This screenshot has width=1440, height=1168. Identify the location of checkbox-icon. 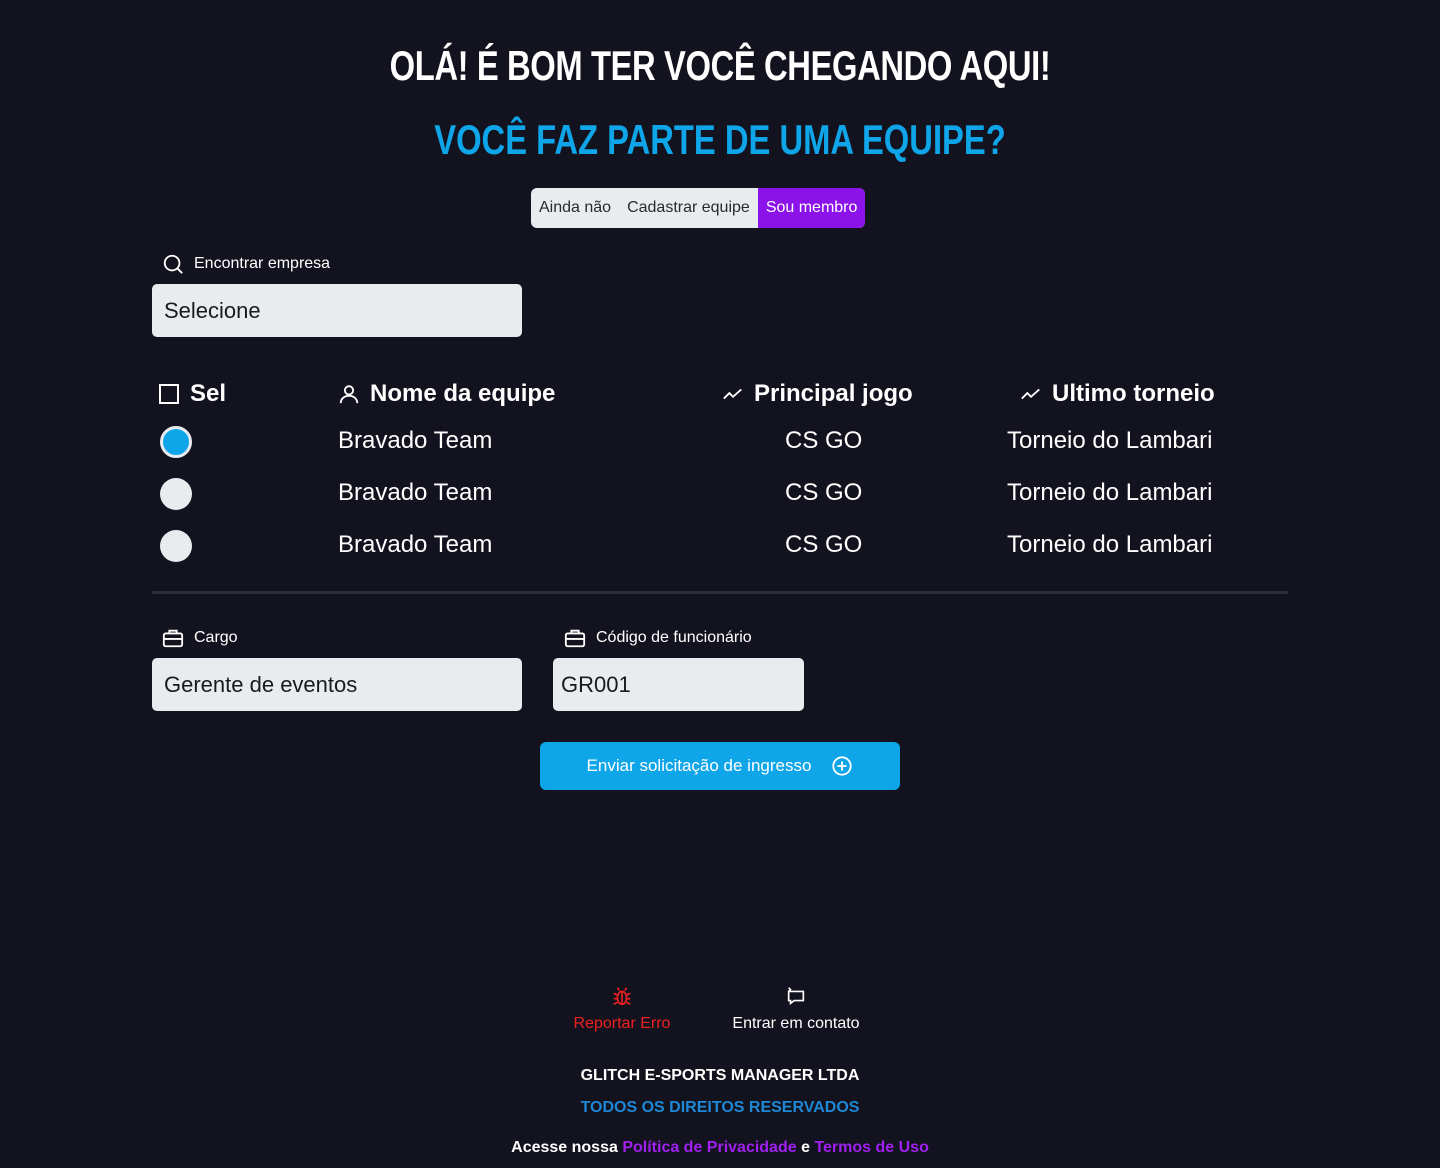
(169, 394).